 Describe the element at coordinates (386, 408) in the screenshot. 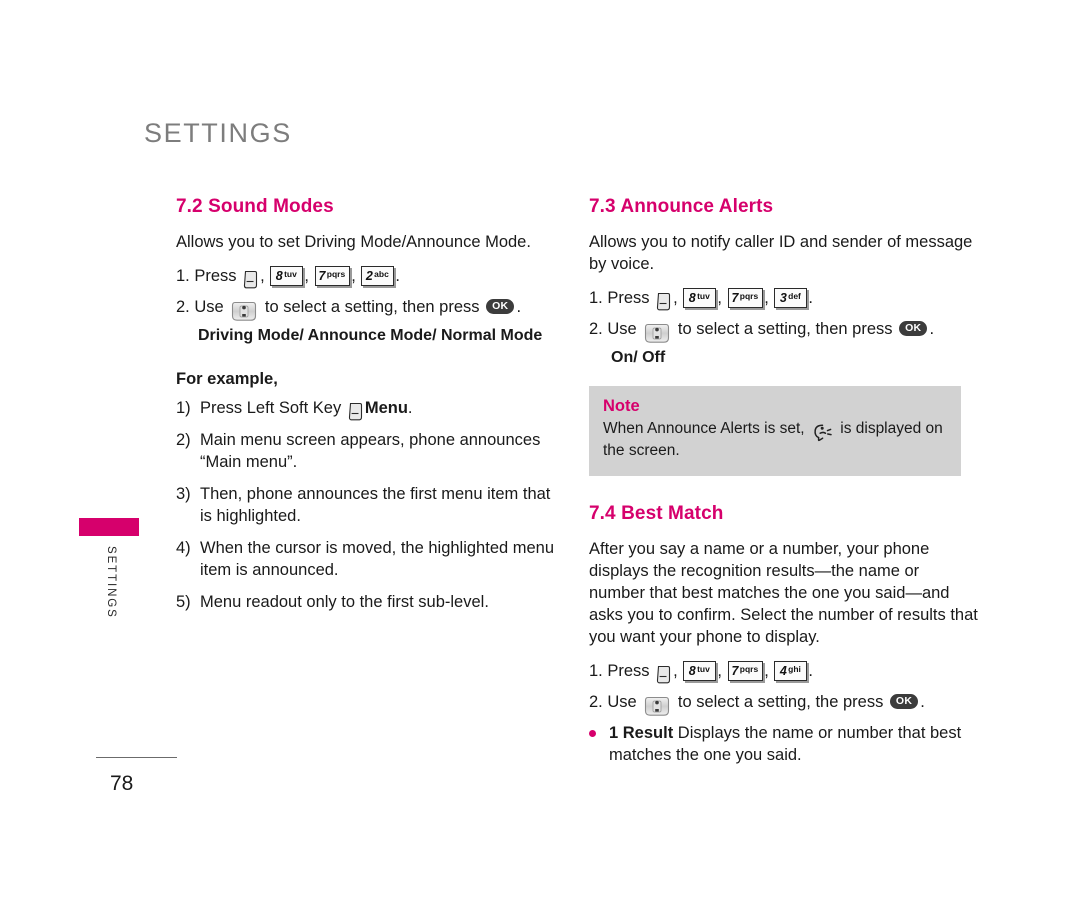

I see `example-1-bold: Menu` at that location.